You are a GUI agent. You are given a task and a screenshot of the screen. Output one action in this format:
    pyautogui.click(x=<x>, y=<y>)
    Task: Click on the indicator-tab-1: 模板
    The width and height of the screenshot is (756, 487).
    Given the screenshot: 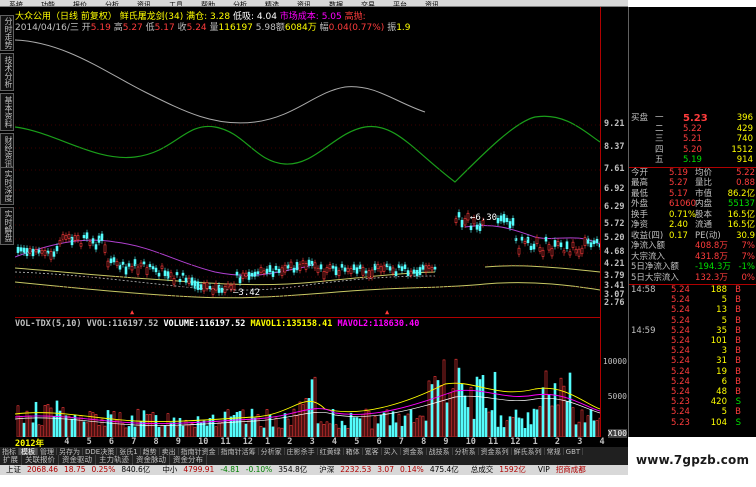 What is the action you would take?
    pyautogui.click(x=28, y=451)
    